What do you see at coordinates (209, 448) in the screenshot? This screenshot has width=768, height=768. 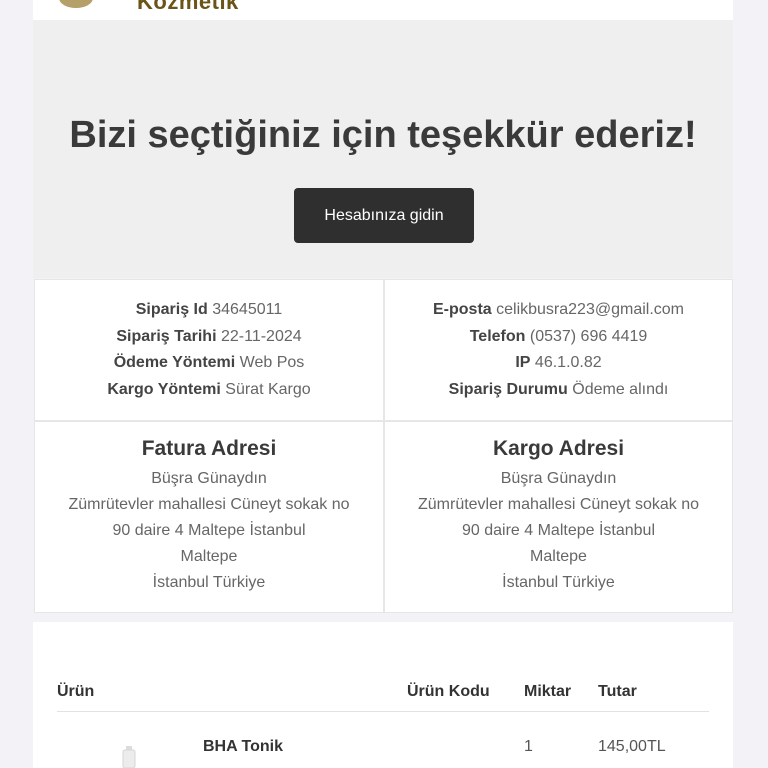 I see `billing-address-title: Fatura Adresi` at bounding box center [209, 448].